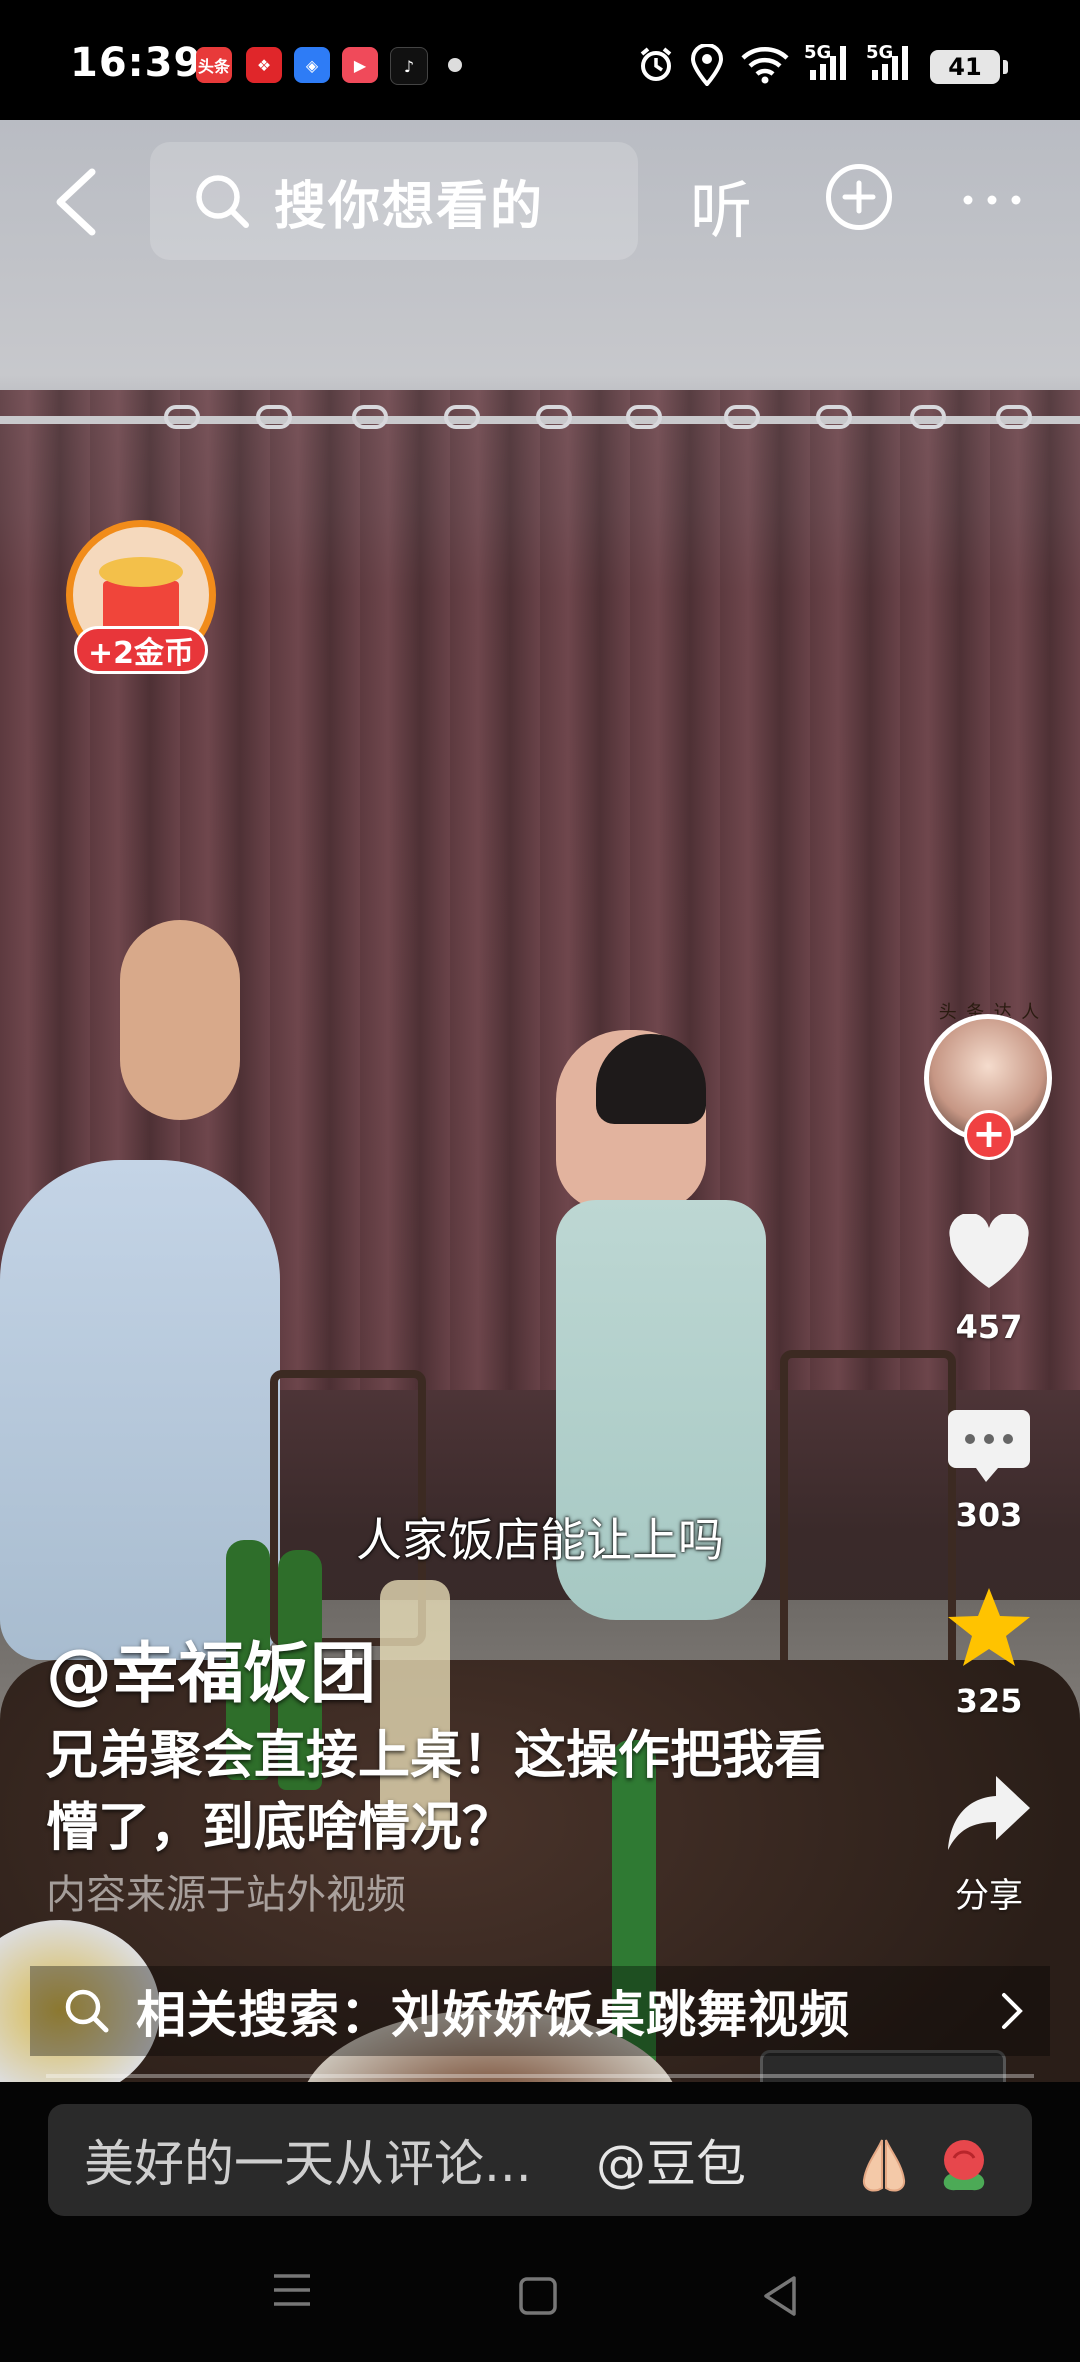  Describe the element at coordinates (141, 572) in the screenshot. I see `gold-coins-icon` at that location.